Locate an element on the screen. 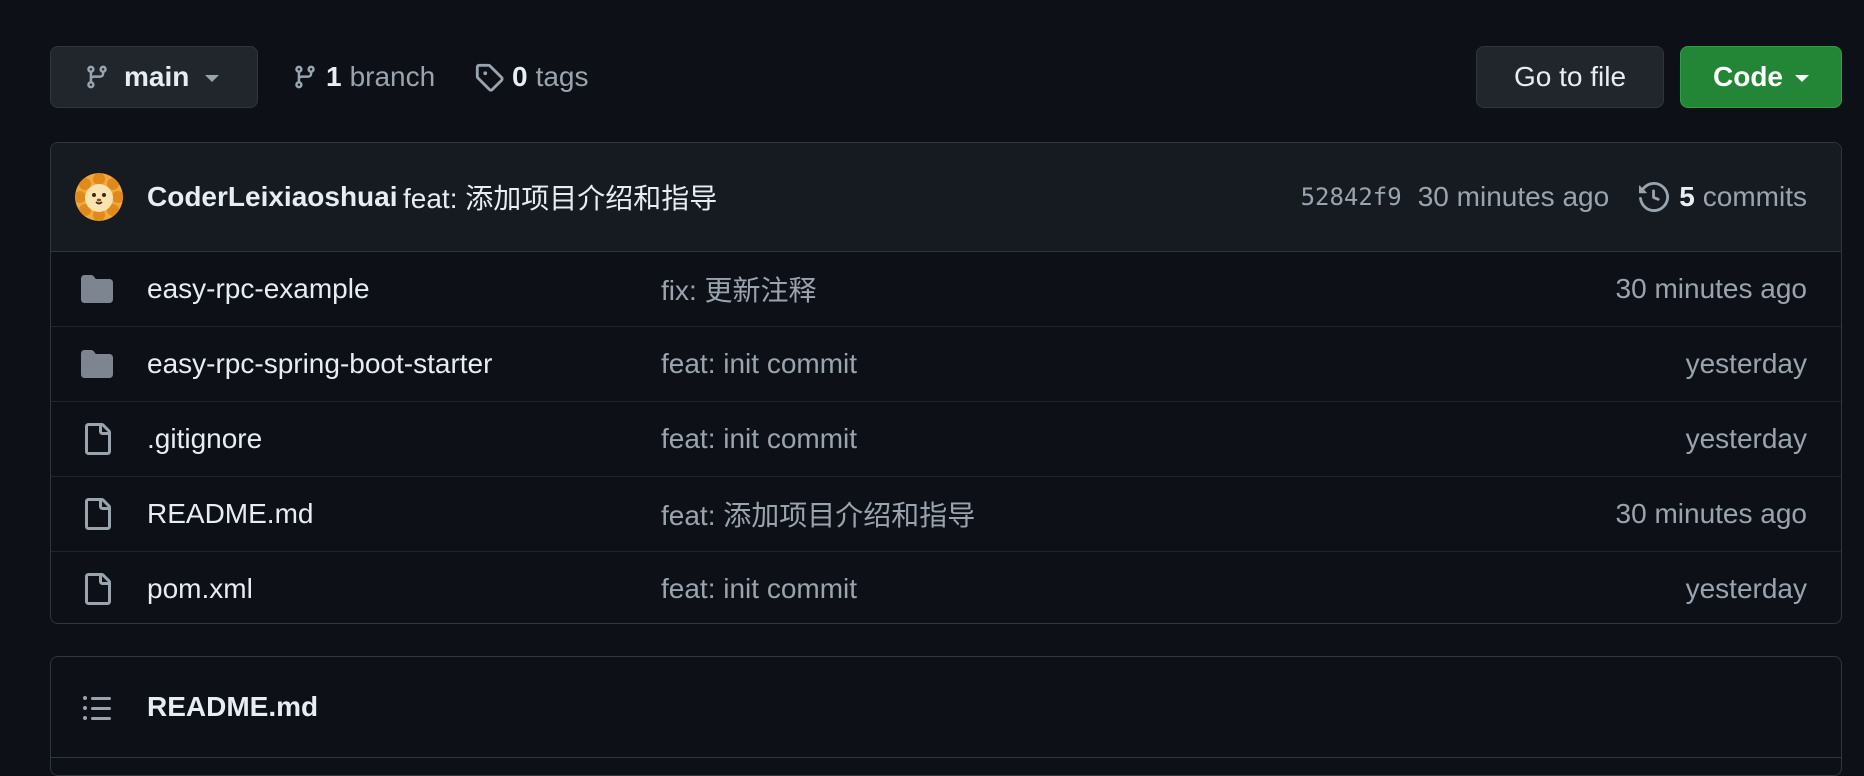 The height and width of the screenshot is (776, 1864). tag-label: tags is located at coordinates (562, 76).